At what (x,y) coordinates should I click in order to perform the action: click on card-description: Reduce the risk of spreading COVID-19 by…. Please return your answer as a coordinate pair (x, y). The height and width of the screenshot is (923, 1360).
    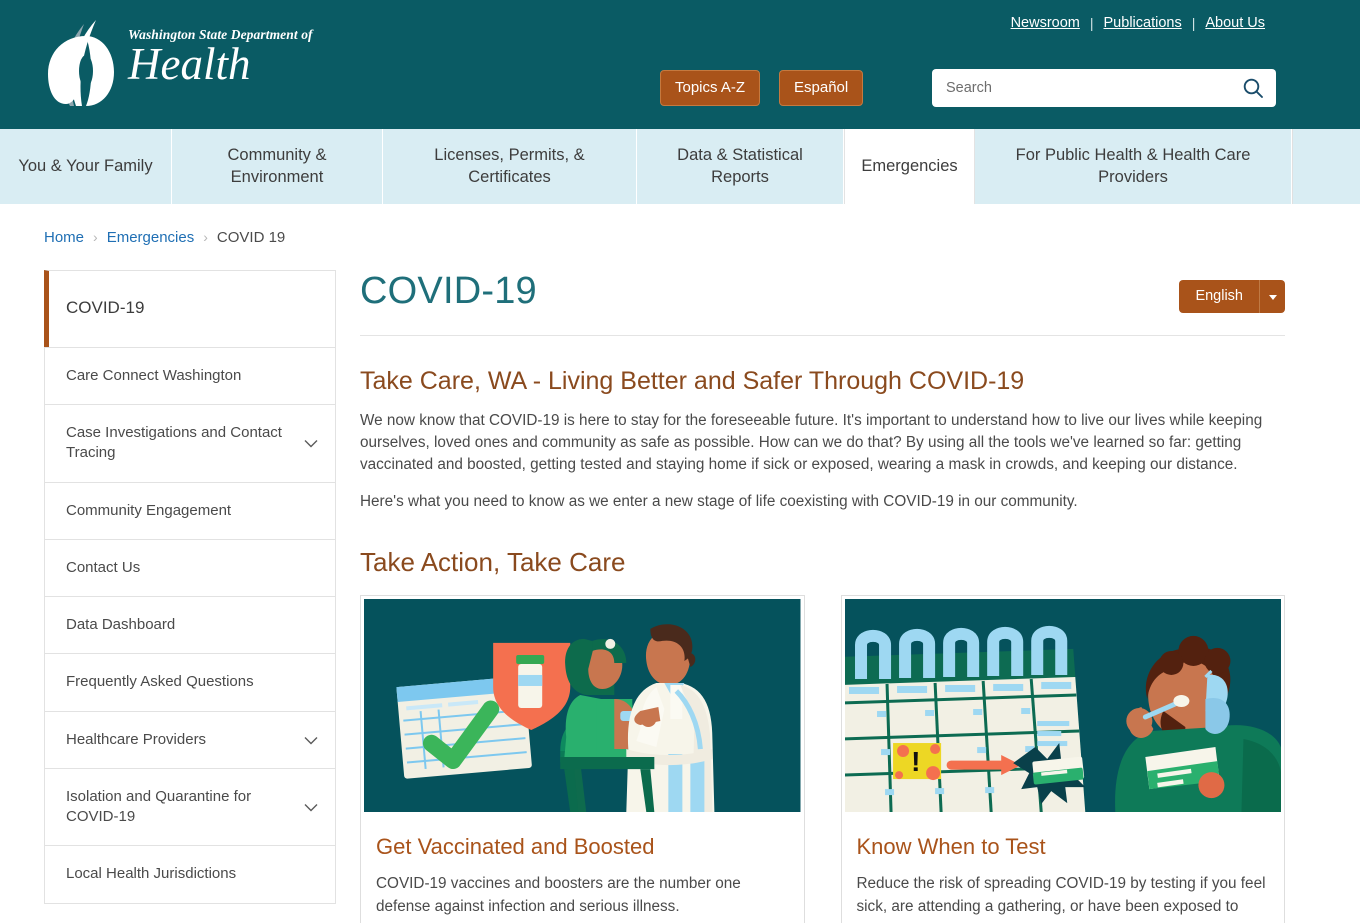
    Looking at the image, I should click on (1061, 899).